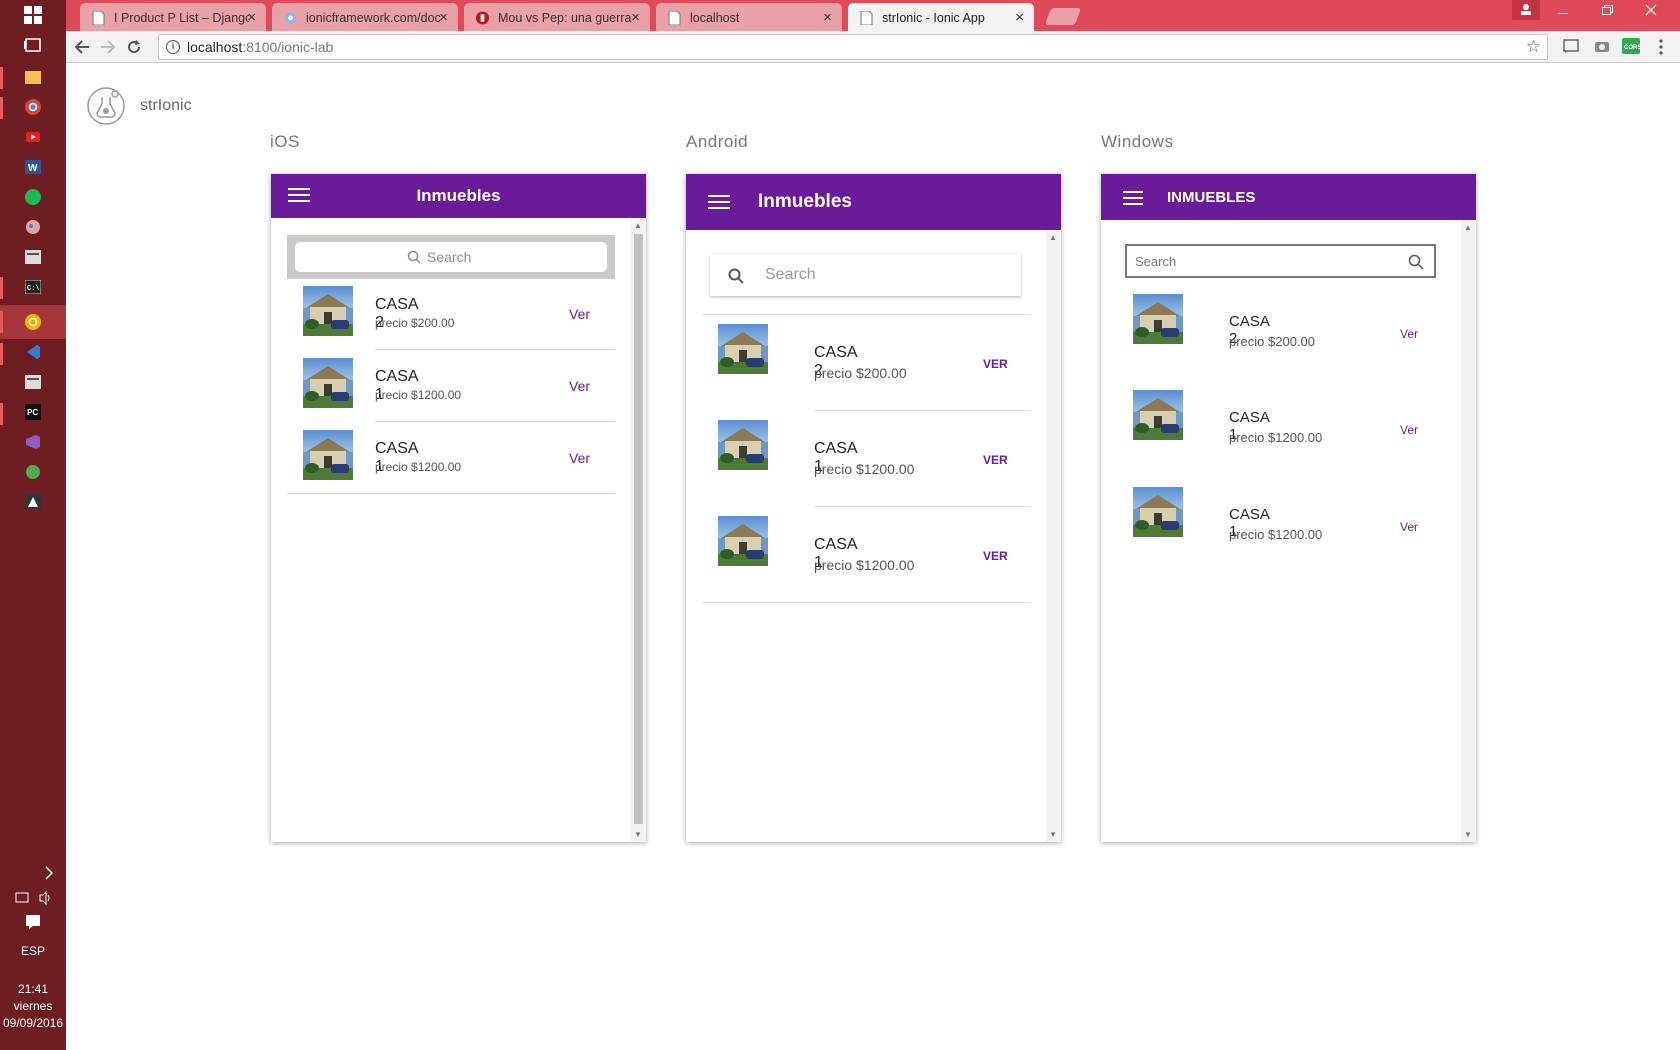 The image size is (1680, 1050). I want to click on task-view-icon, so click(33, 45).